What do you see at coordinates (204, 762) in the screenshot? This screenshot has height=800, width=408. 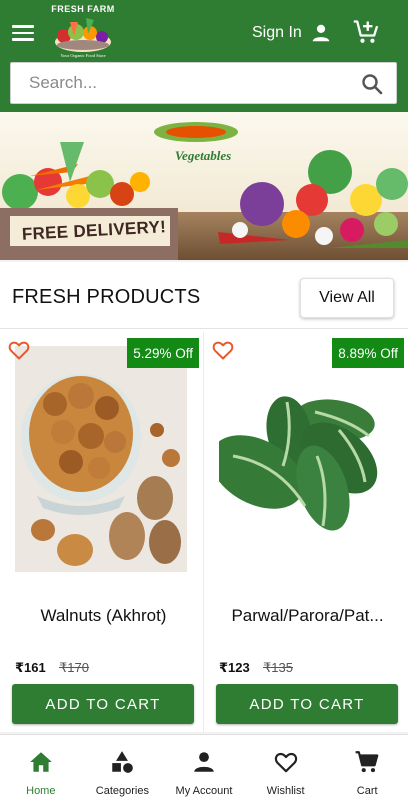 I see `account-icon` at bounding box center [204, 762].